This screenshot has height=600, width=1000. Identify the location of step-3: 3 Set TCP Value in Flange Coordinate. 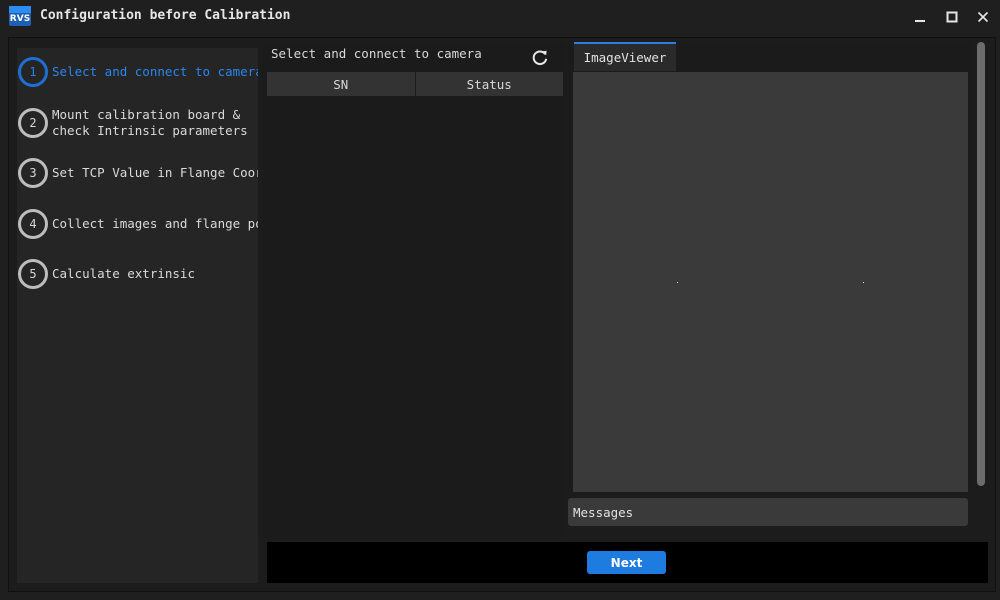
(137, 173).